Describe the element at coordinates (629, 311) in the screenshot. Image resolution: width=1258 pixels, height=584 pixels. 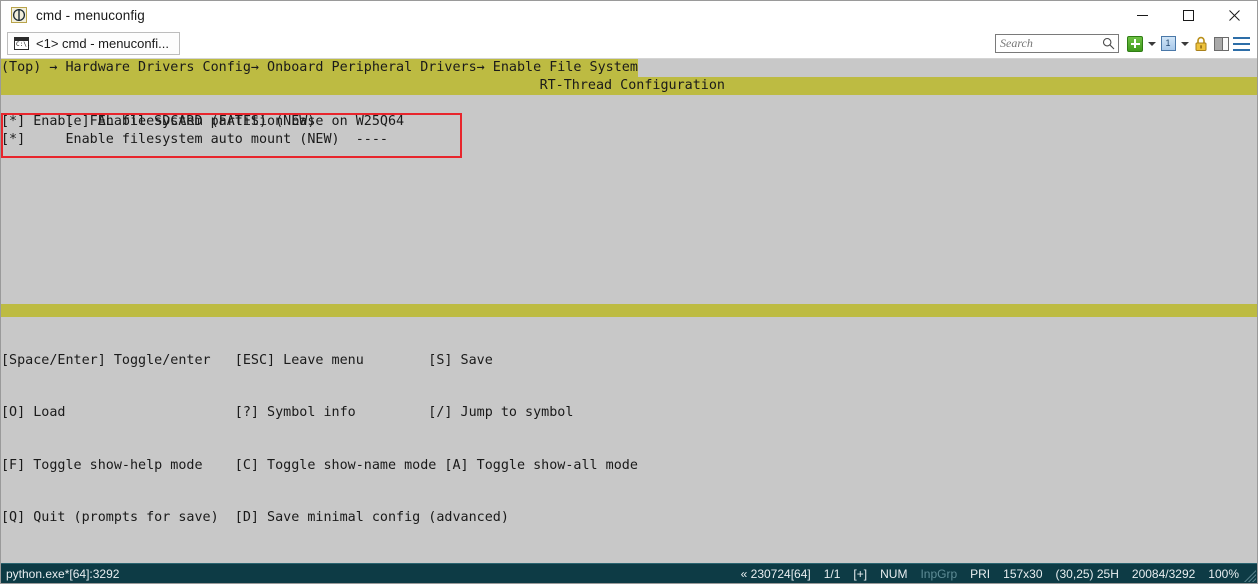
I see `help-separator-bar` at that location.